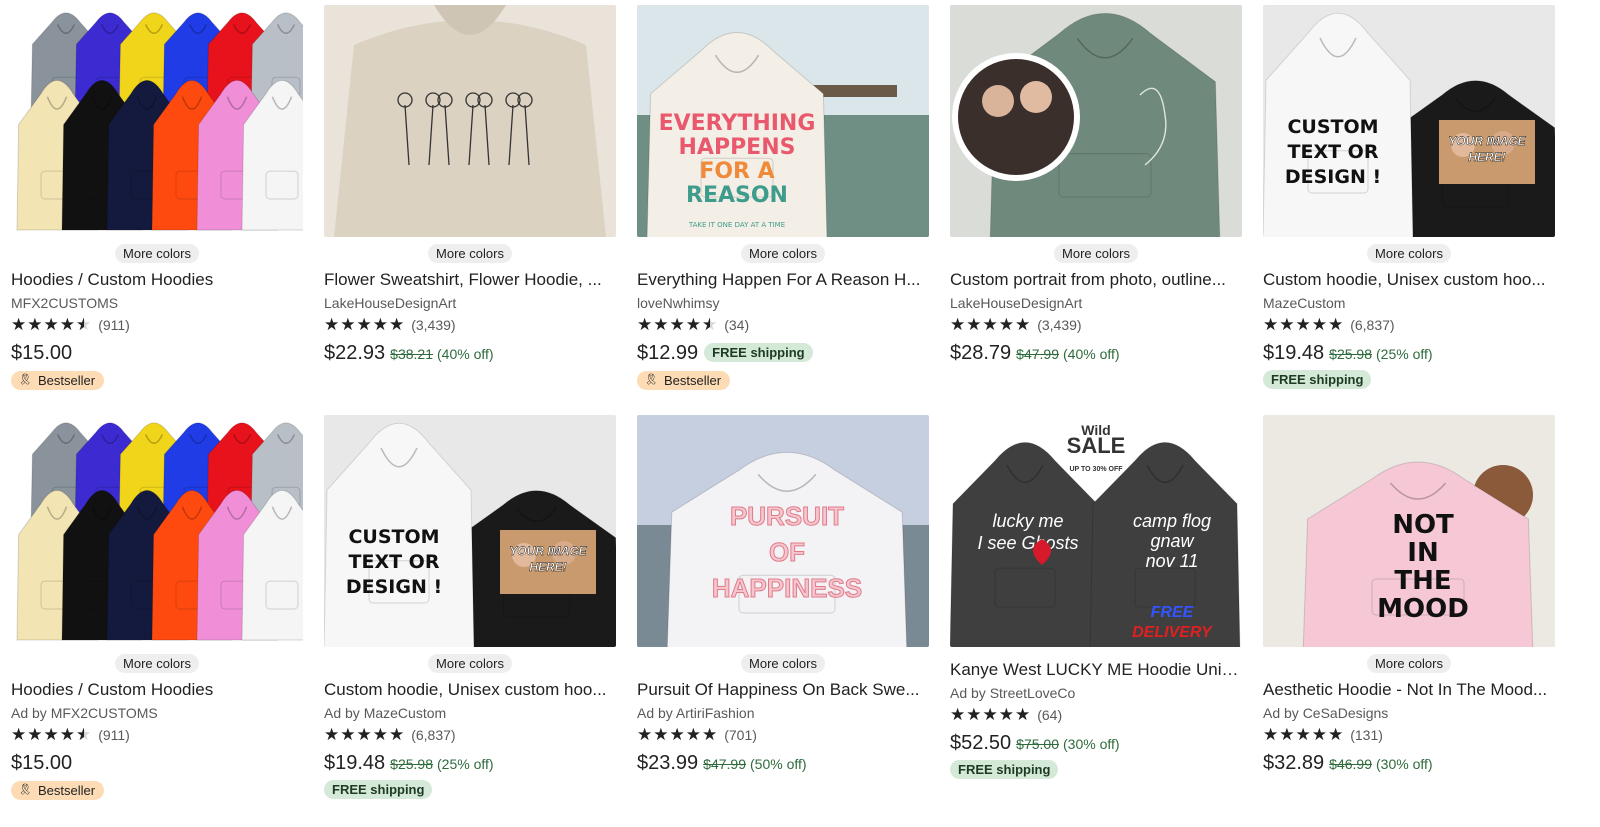 This screenshot has width=1600, height=827. What do you see at coordinates (668, 353) in the screenshot?
I see `sale-price: $12.99` at bounding box center [668, 353].